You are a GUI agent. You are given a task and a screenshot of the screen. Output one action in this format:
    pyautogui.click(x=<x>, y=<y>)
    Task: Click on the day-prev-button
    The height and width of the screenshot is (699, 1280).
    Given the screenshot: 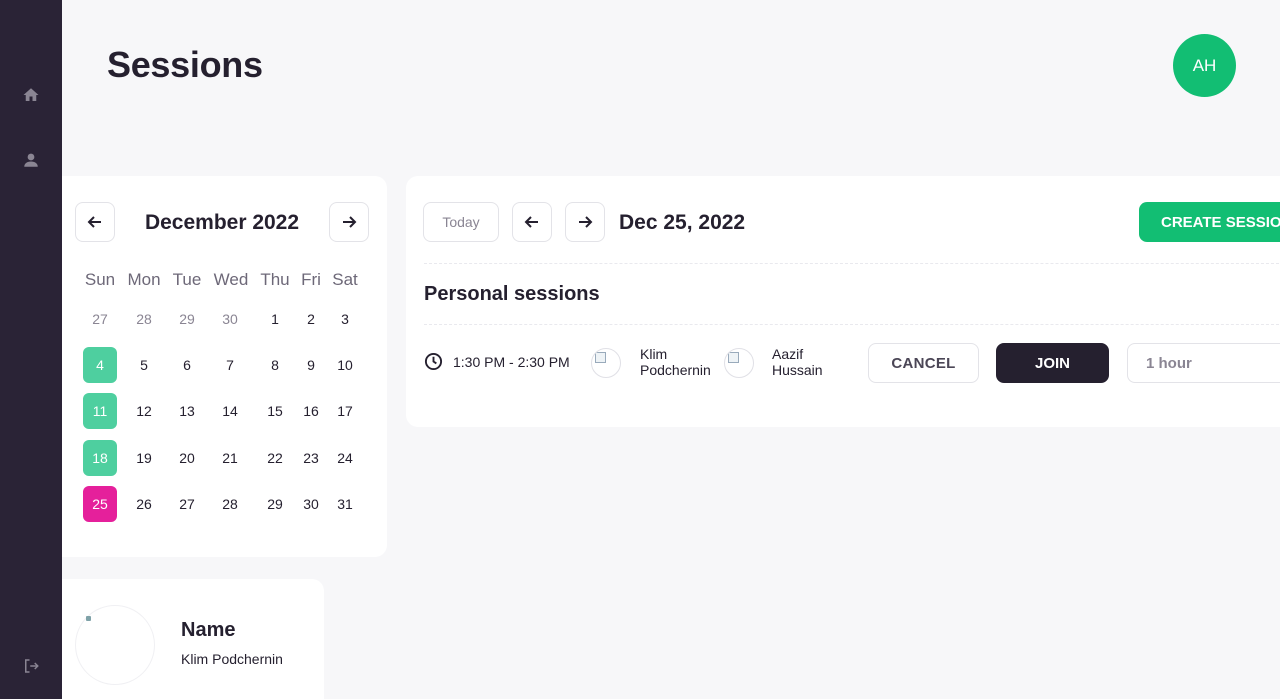 What is the action you would take?
    pyautogui.click(x=532, y=222)
    